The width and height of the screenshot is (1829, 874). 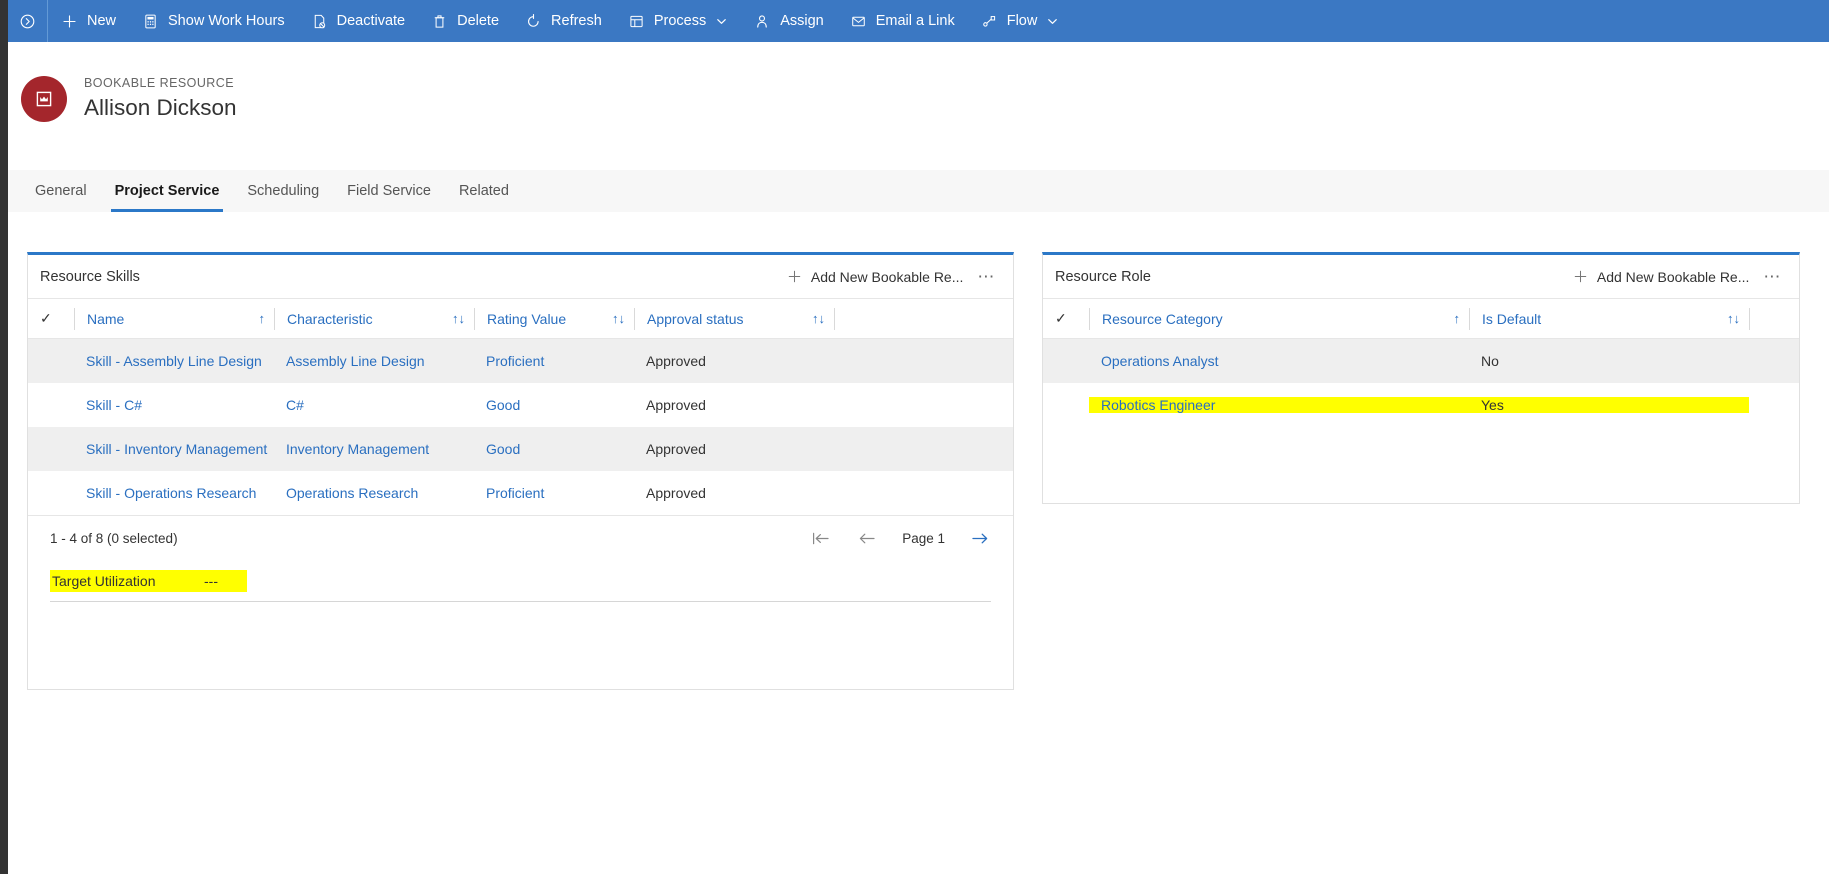 What do you see at coordinates (858, 21) in the screenshot?
I see `envelope-icon` at bounding box center [858, 21].